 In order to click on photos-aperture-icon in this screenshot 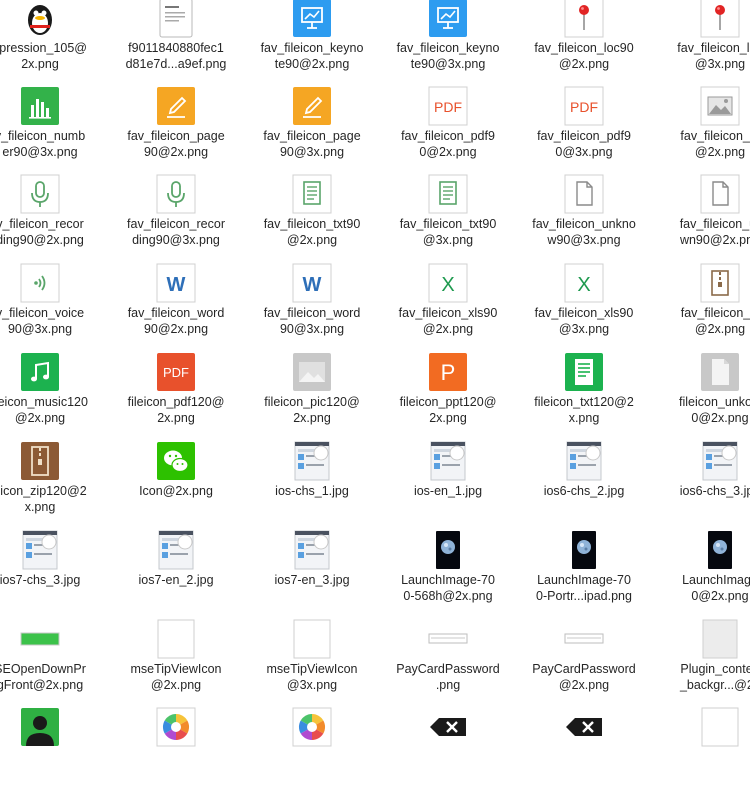, I will do `click(176, 727)`.